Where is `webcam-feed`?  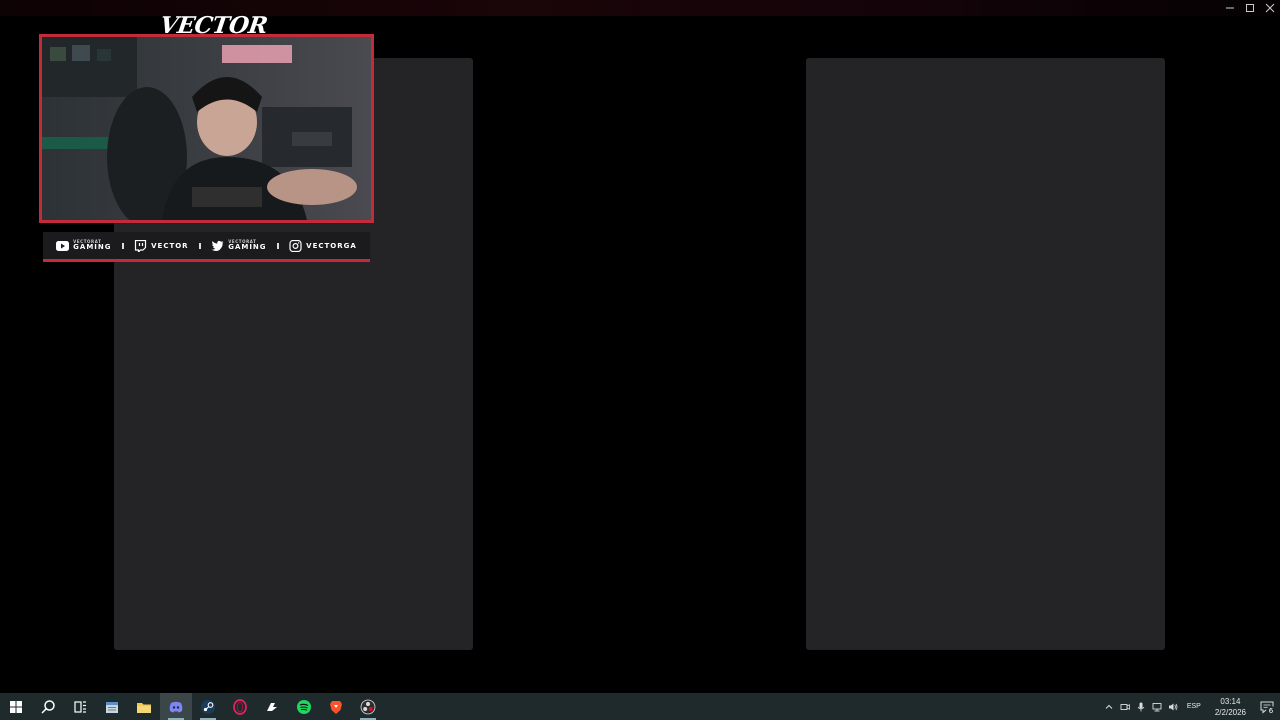
webcam-feed is located at coordinates (206, 128).